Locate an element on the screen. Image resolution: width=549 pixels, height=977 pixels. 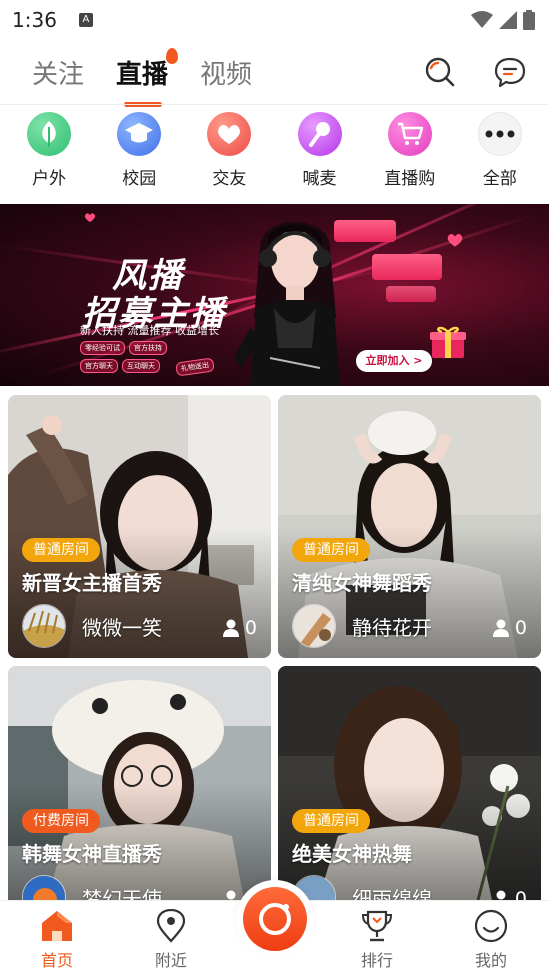
tab-live: 直播 is located at coordinates (147, 77).